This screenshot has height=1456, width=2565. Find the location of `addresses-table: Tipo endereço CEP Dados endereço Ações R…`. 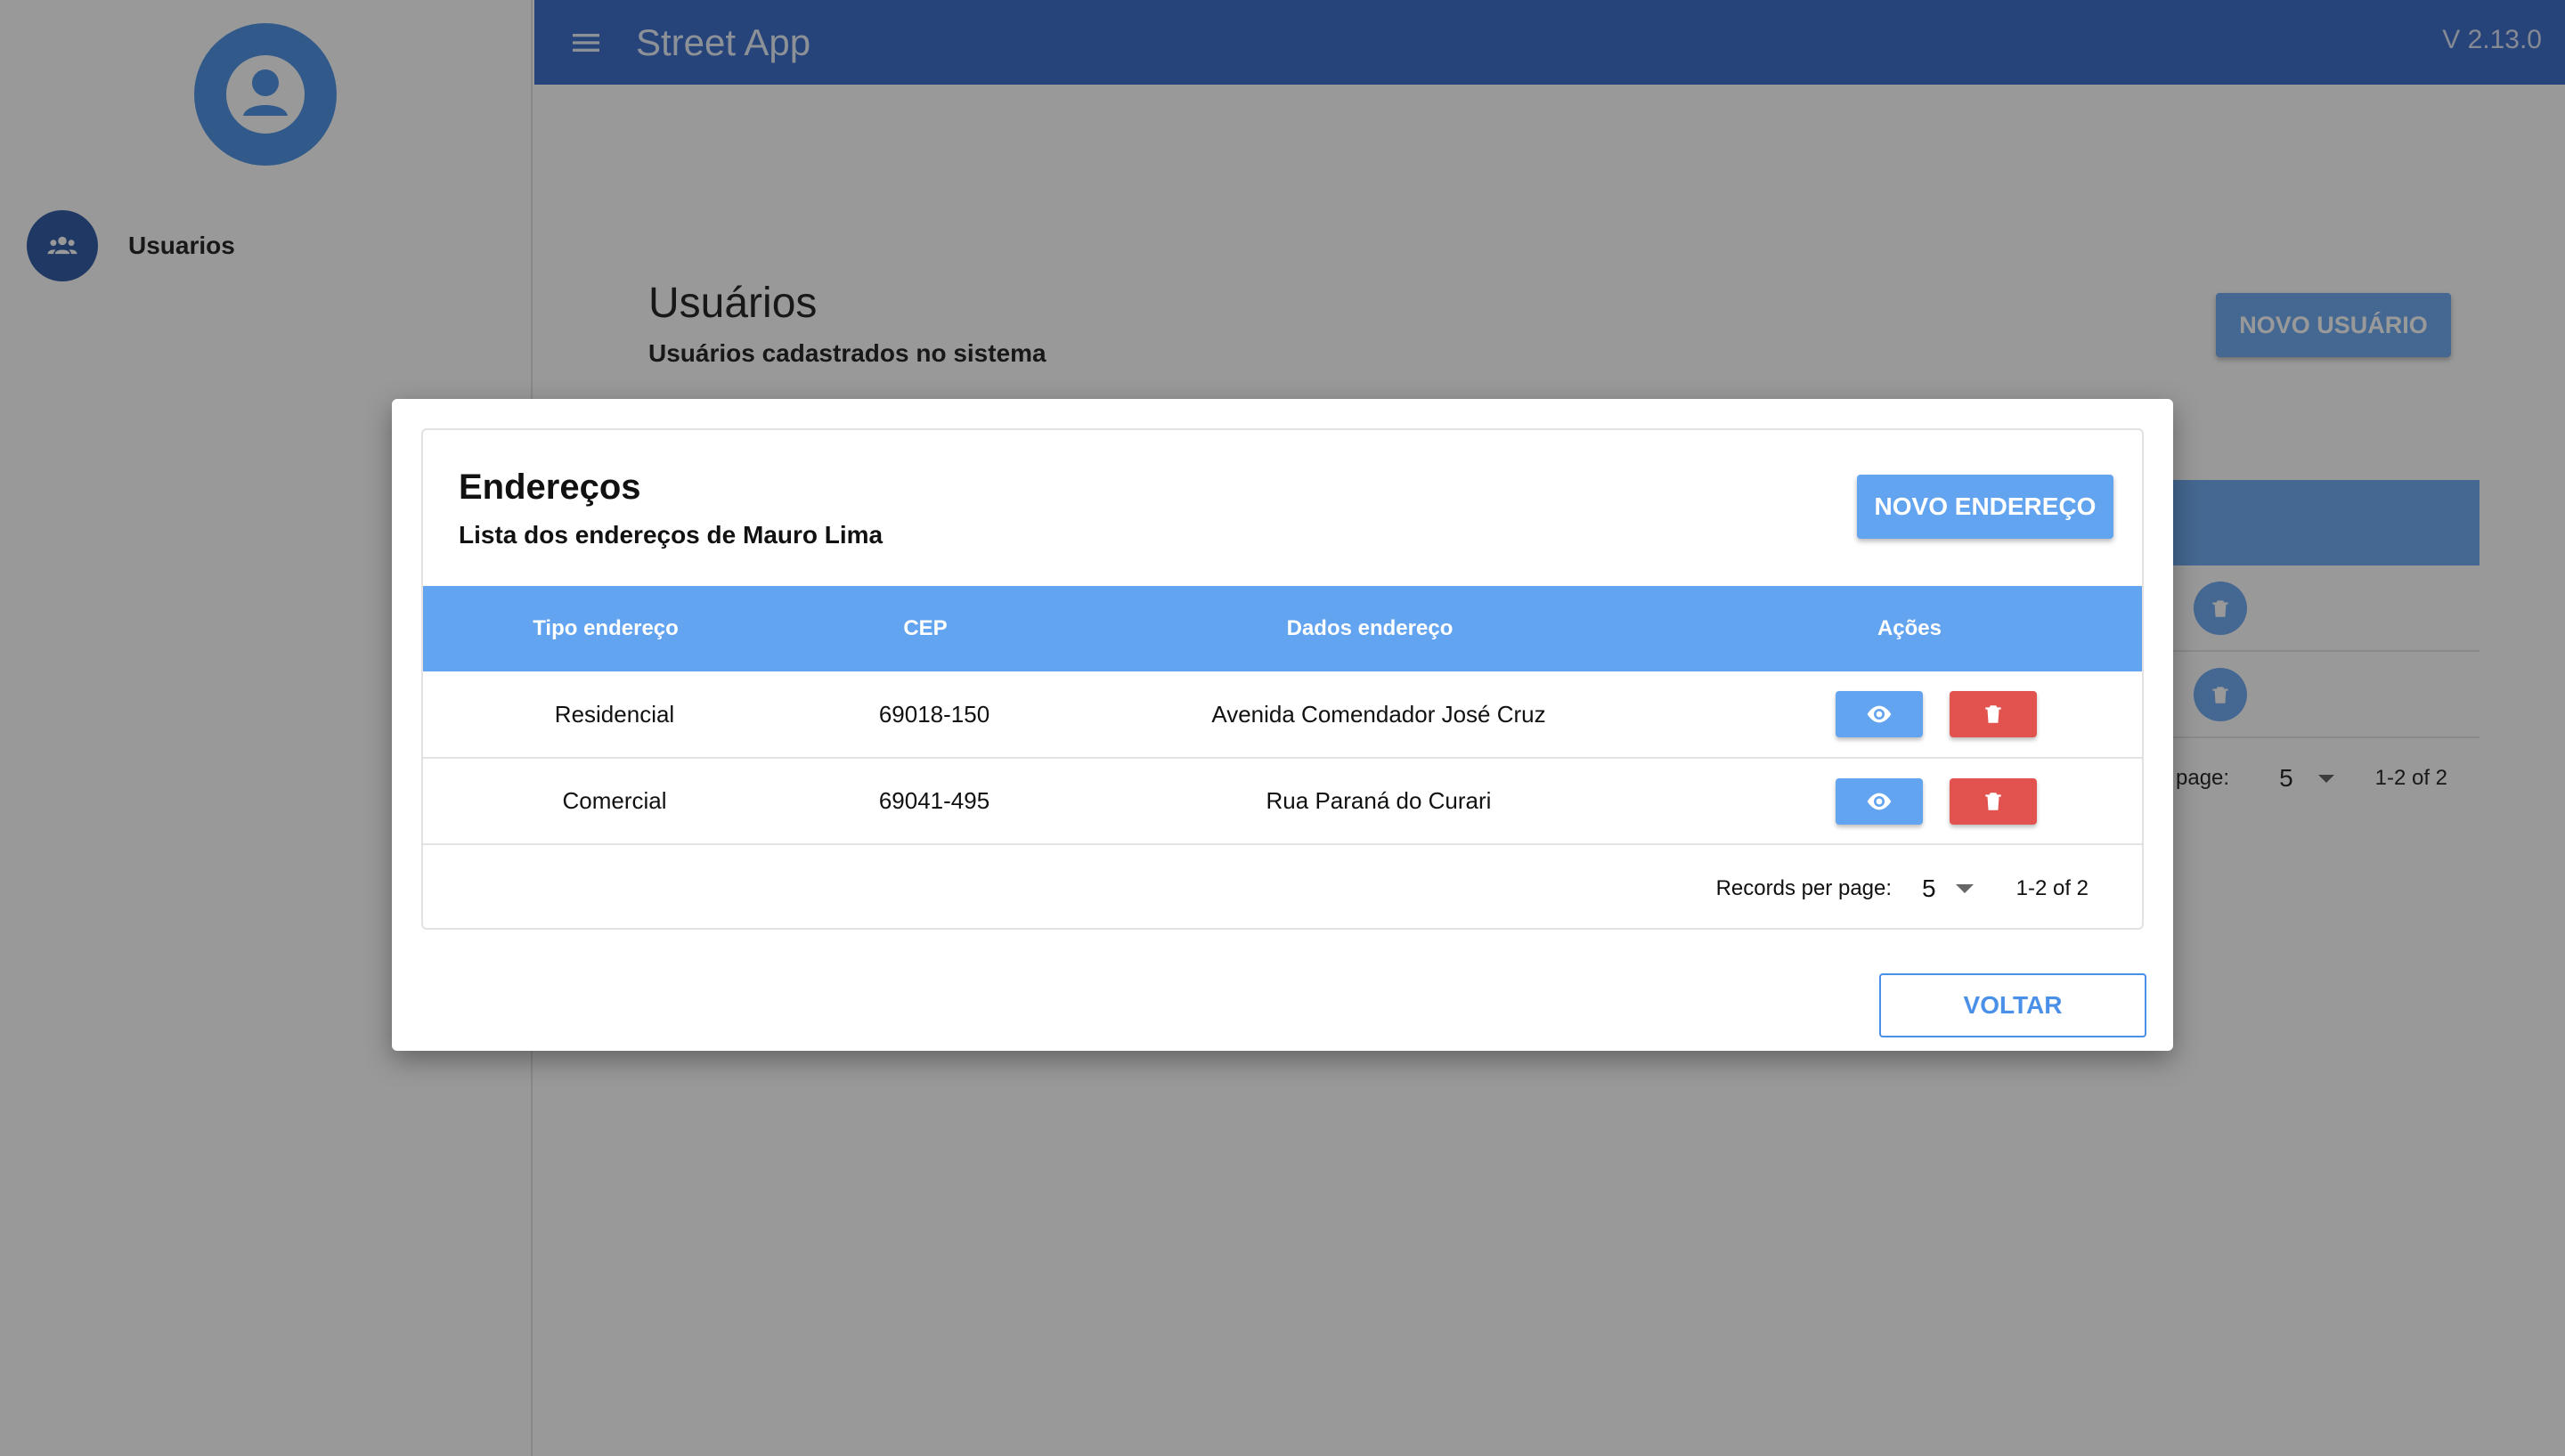

addresses-table: Tipo endereço CEP Dados endereço Ações R… is located at coordinates (1282, 715).